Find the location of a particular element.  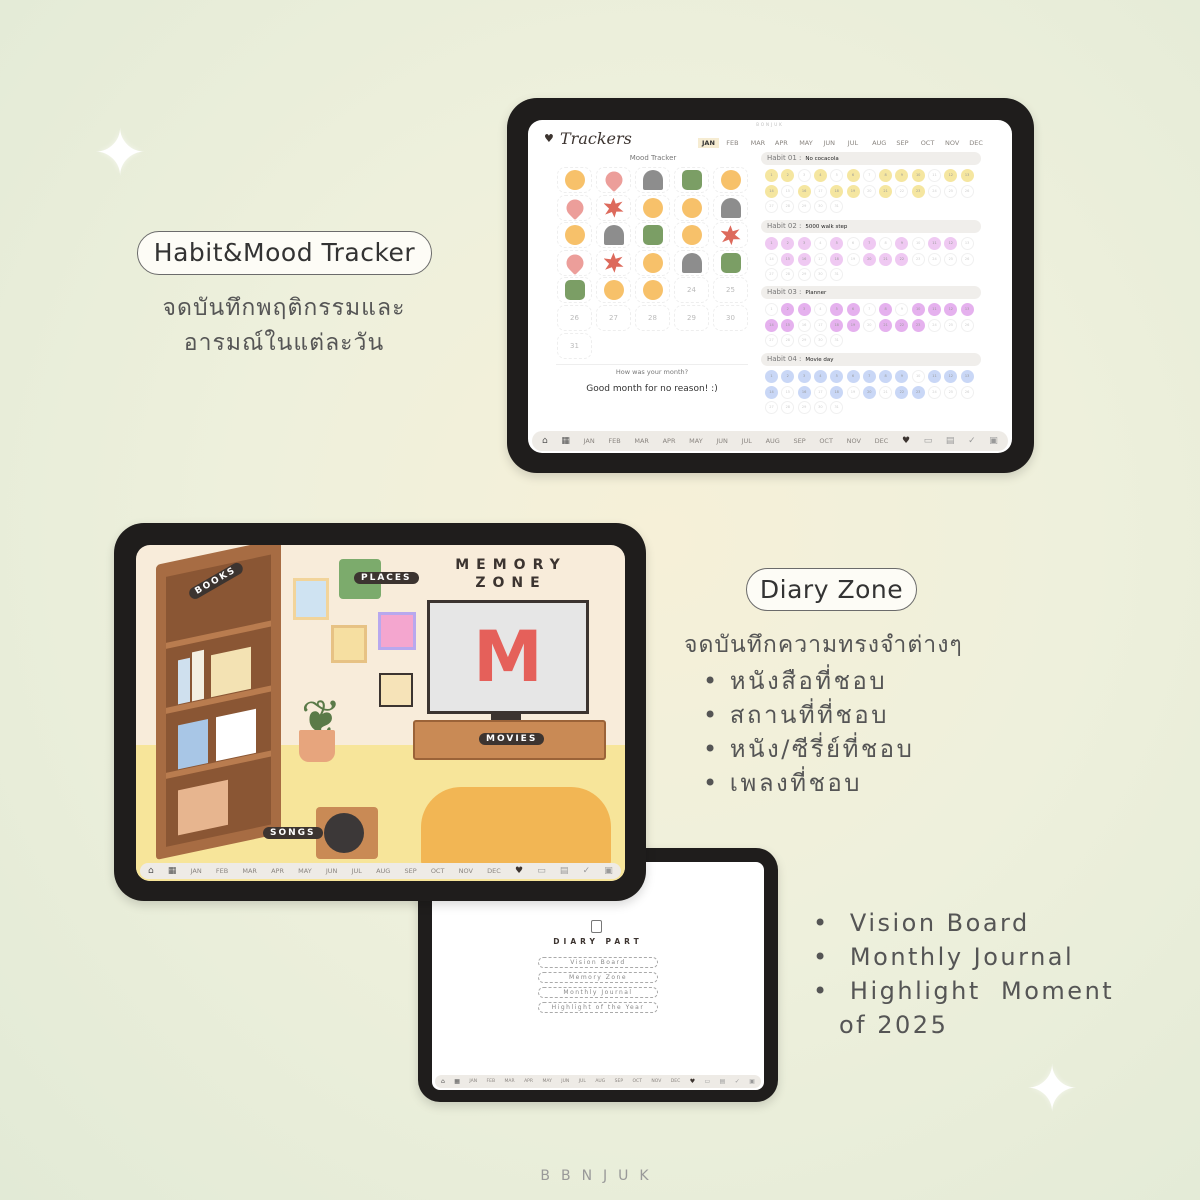

mood-day-27: 27 is located at coordinates (613, 318).